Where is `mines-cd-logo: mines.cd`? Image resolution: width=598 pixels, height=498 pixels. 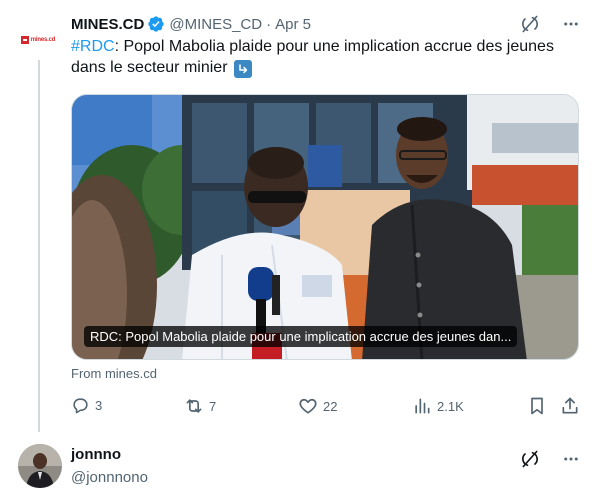
mines-cd-logo: mines.cd is located at coordinates (38, 40).